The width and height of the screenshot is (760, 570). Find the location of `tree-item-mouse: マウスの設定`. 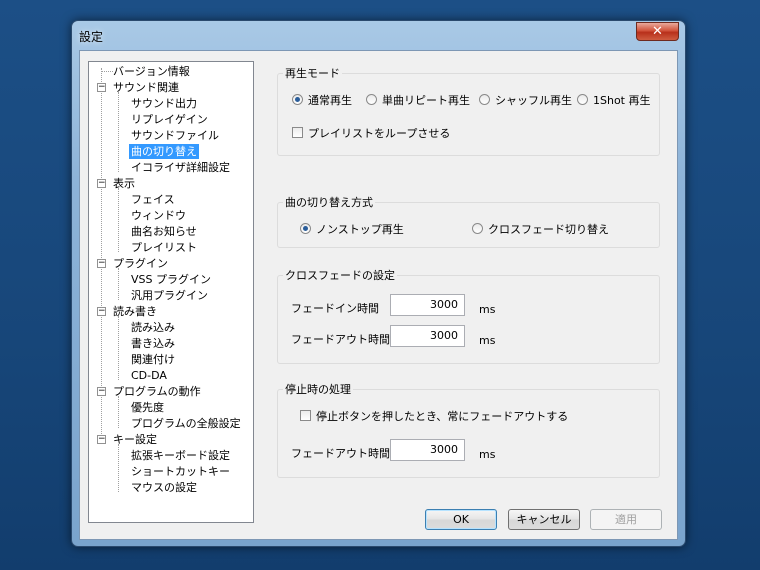

tree-item-mouse: マウスの設定 is located at coordinates (164, 487).